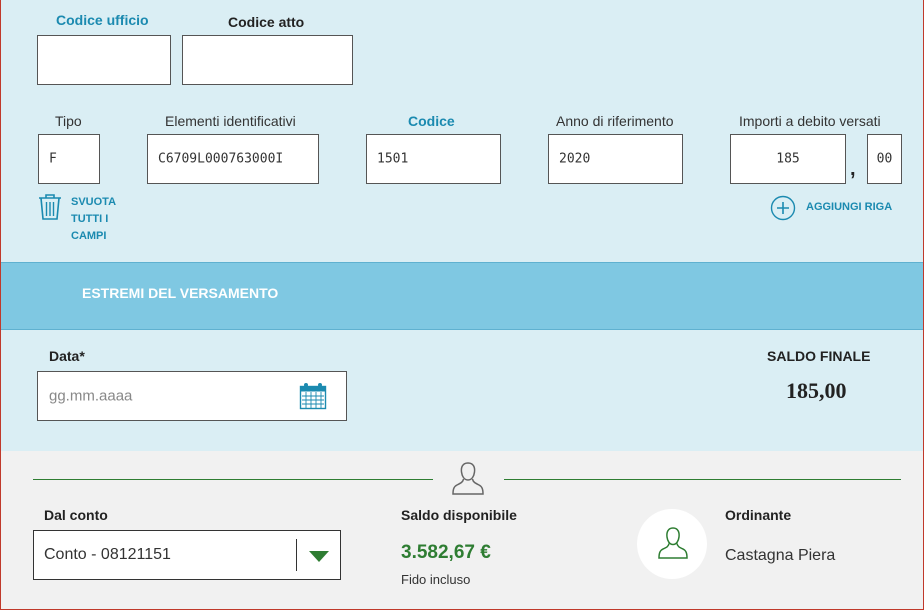 Image resolution: width=924 pixels, height=610 pixels. Describe the element at coordinates (68, 121) in the screenshot. I see `tipo-label: Tipo` at that location.